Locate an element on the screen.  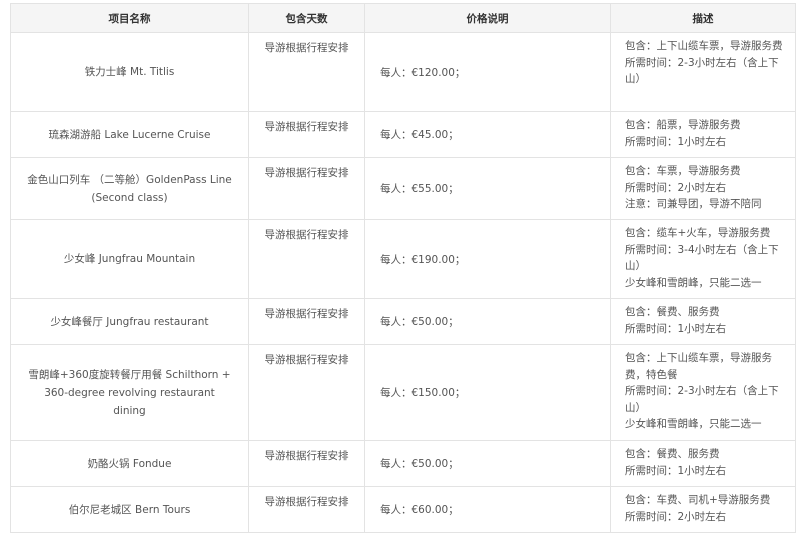
description-line: 包含：船票，导游服务费 is located at coordinates (683, 125).